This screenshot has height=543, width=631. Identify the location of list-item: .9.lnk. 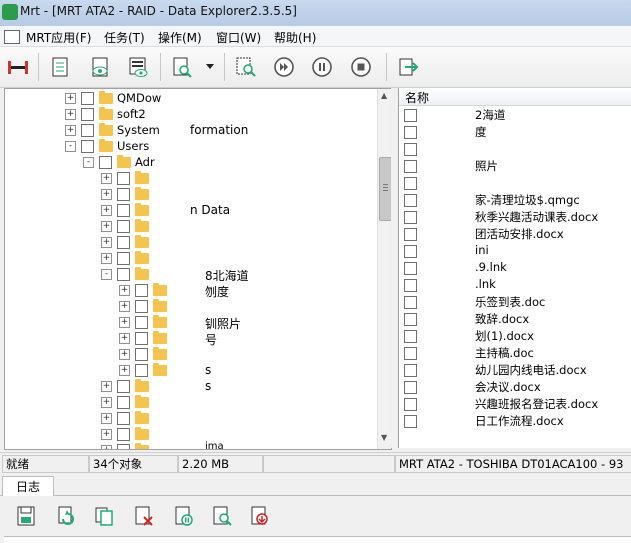
(515, 267).